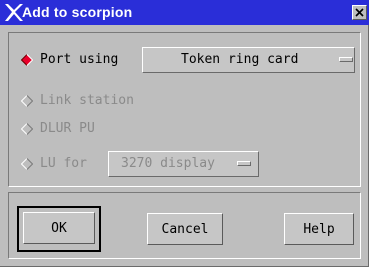 This screenshot has height=268, width=382. I want to click on radio-selected-icon, so click(27, 60).